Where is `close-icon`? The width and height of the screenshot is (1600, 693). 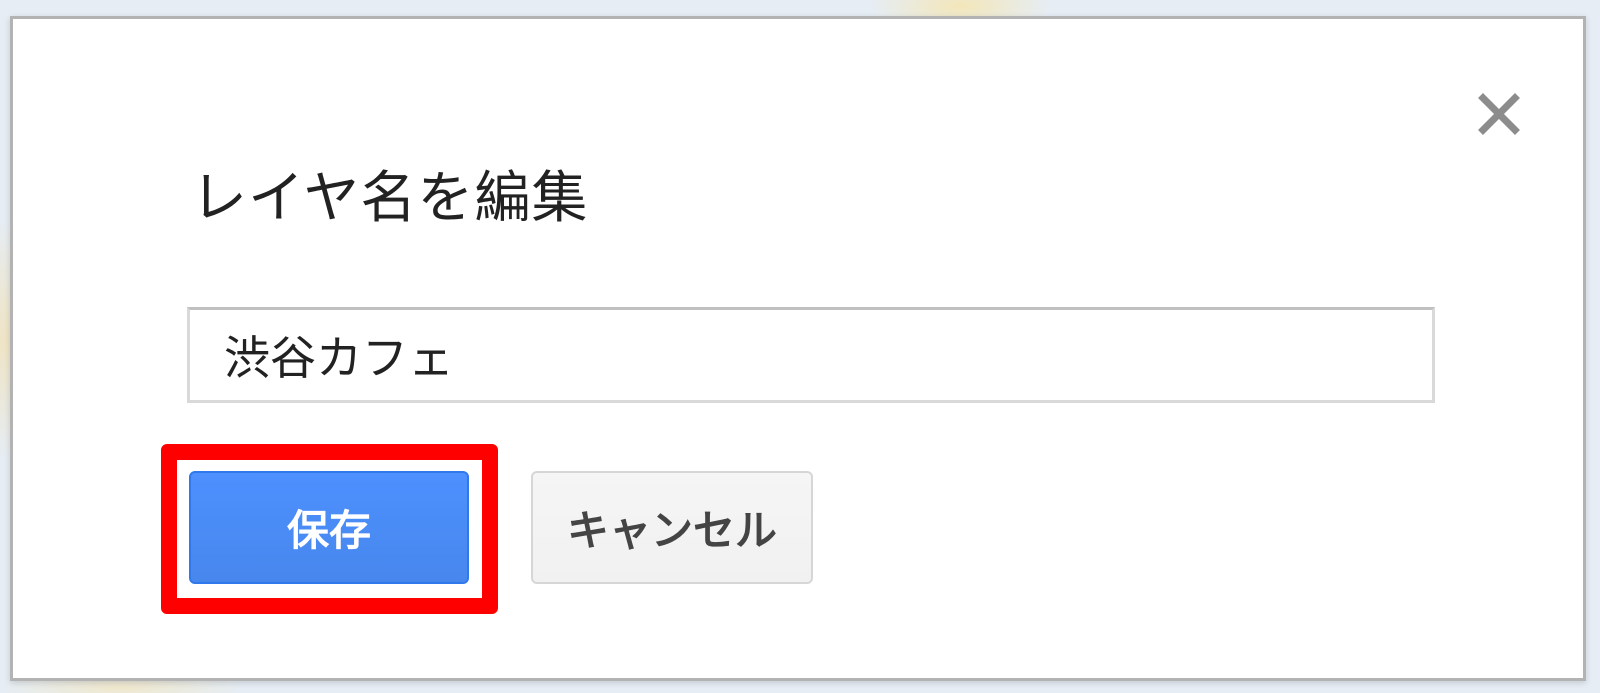 close-icon is located at coordinates (1499, 114).